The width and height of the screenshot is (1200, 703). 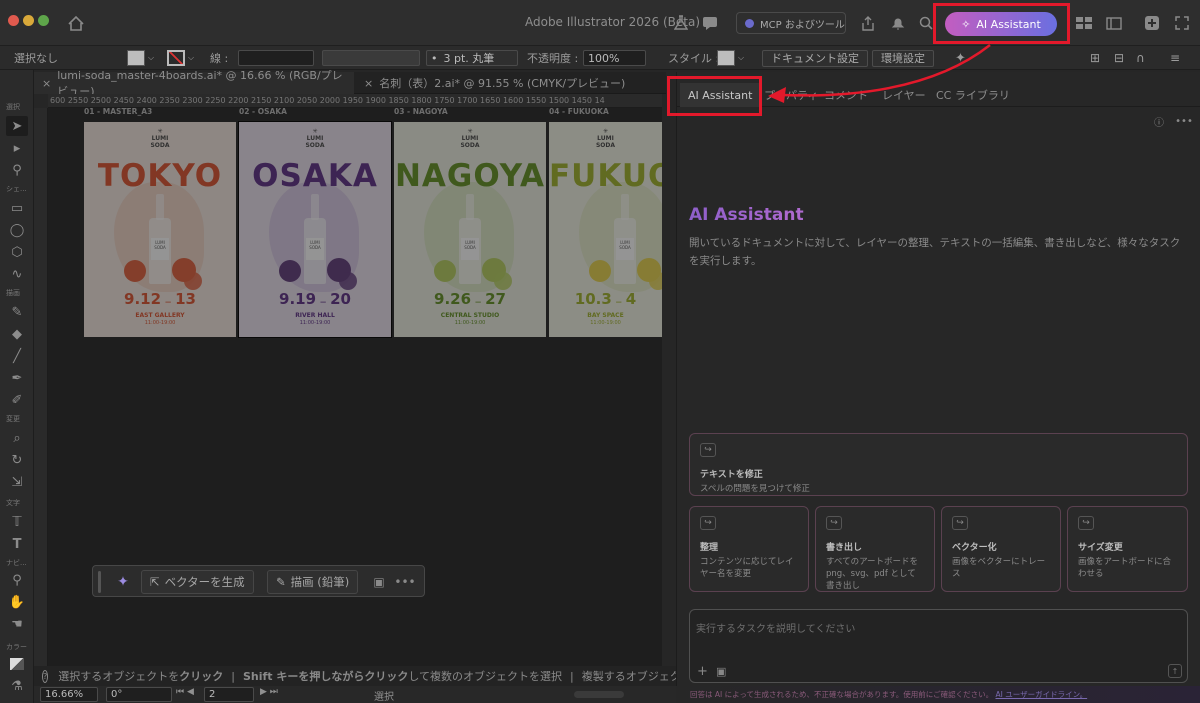 I want to click on task-prompt-input: 実行するタスクを説明してください + ▣ ↑, so click(x=938, y=646).